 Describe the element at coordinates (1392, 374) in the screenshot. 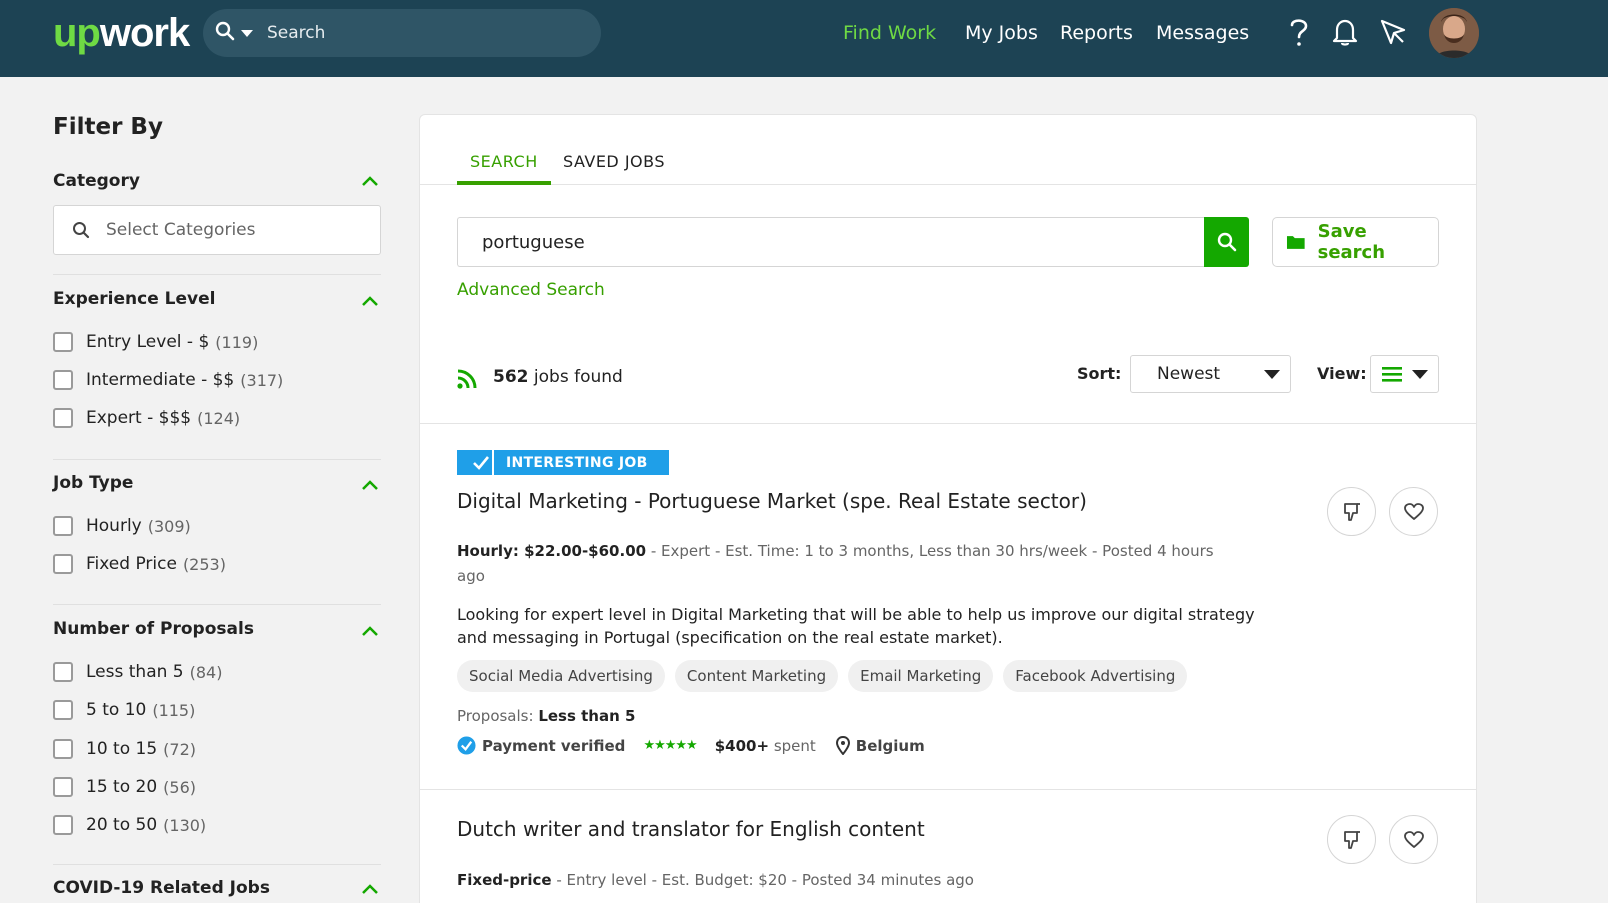

I see `list-view-icon` at that location.